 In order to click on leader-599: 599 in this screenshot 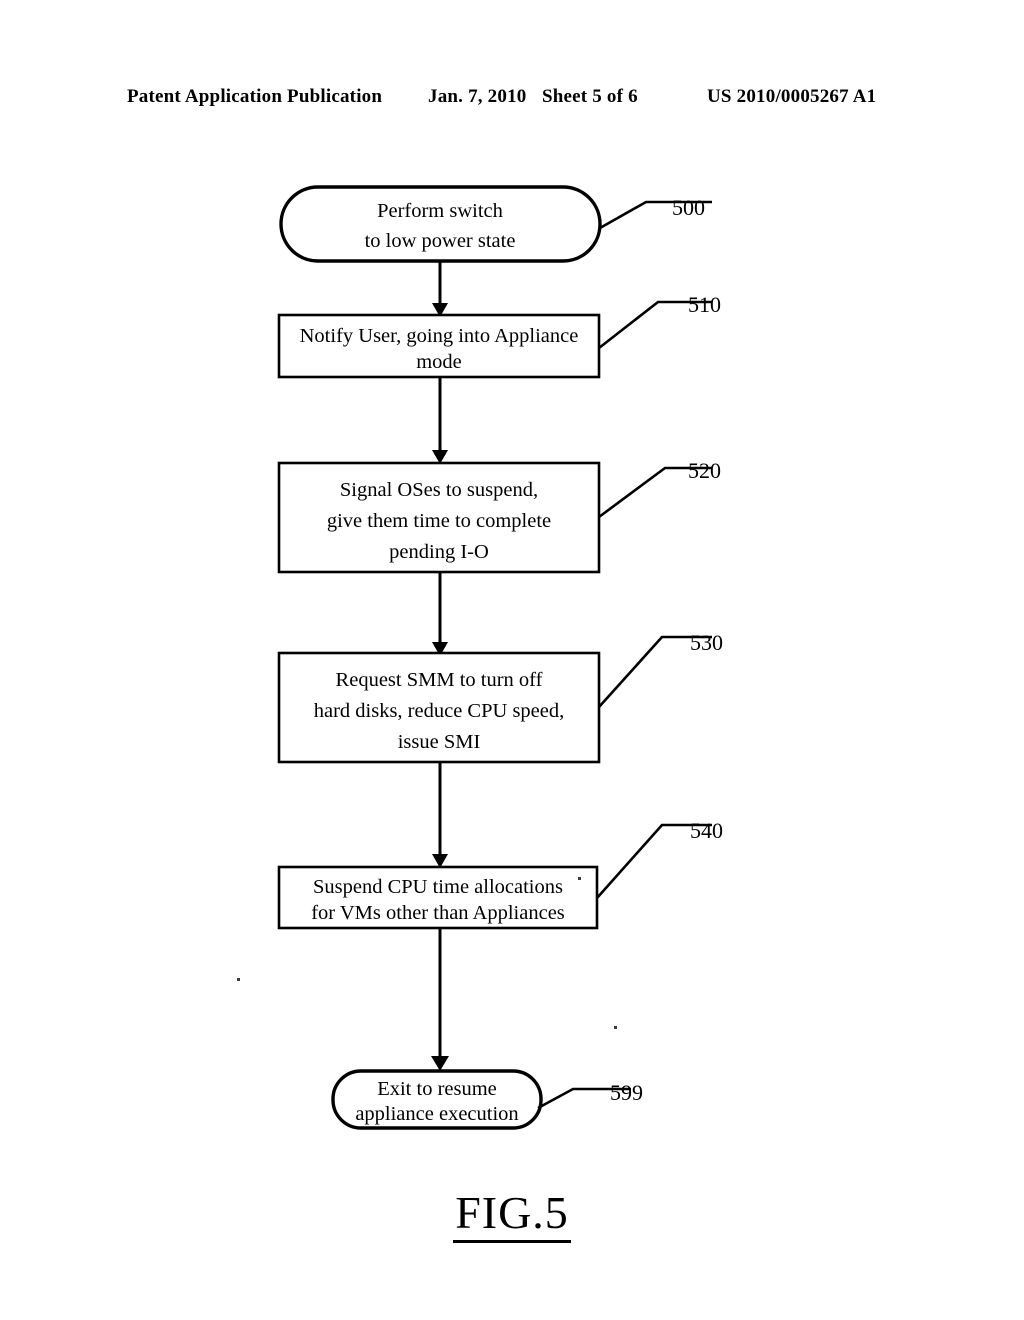, I will do `click(590, 1095)`.